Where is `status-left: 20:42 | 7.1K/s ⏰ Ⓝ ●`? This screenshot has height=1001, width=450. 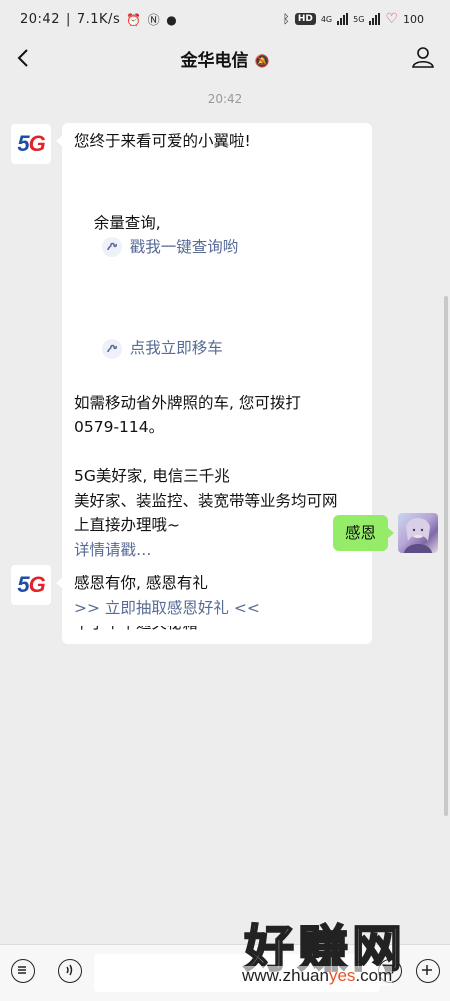
status-left: 20:42 | 7.1K/s ⏰ Ⓝ ● is located at coordinates (98, 19).